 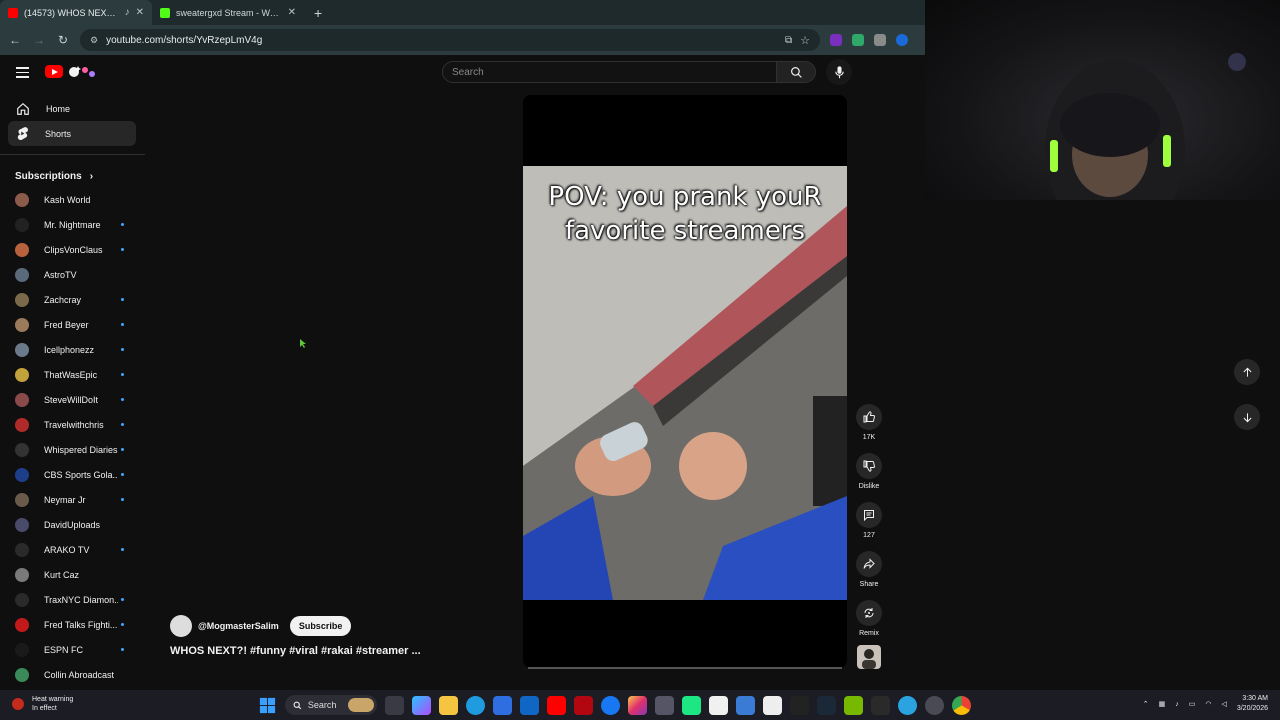 What do you see at coordinates (72, 224) in the screenshot?
I see `sidebar-subscription-item: Mr. Nightmare` at bounding box center [72, 224].